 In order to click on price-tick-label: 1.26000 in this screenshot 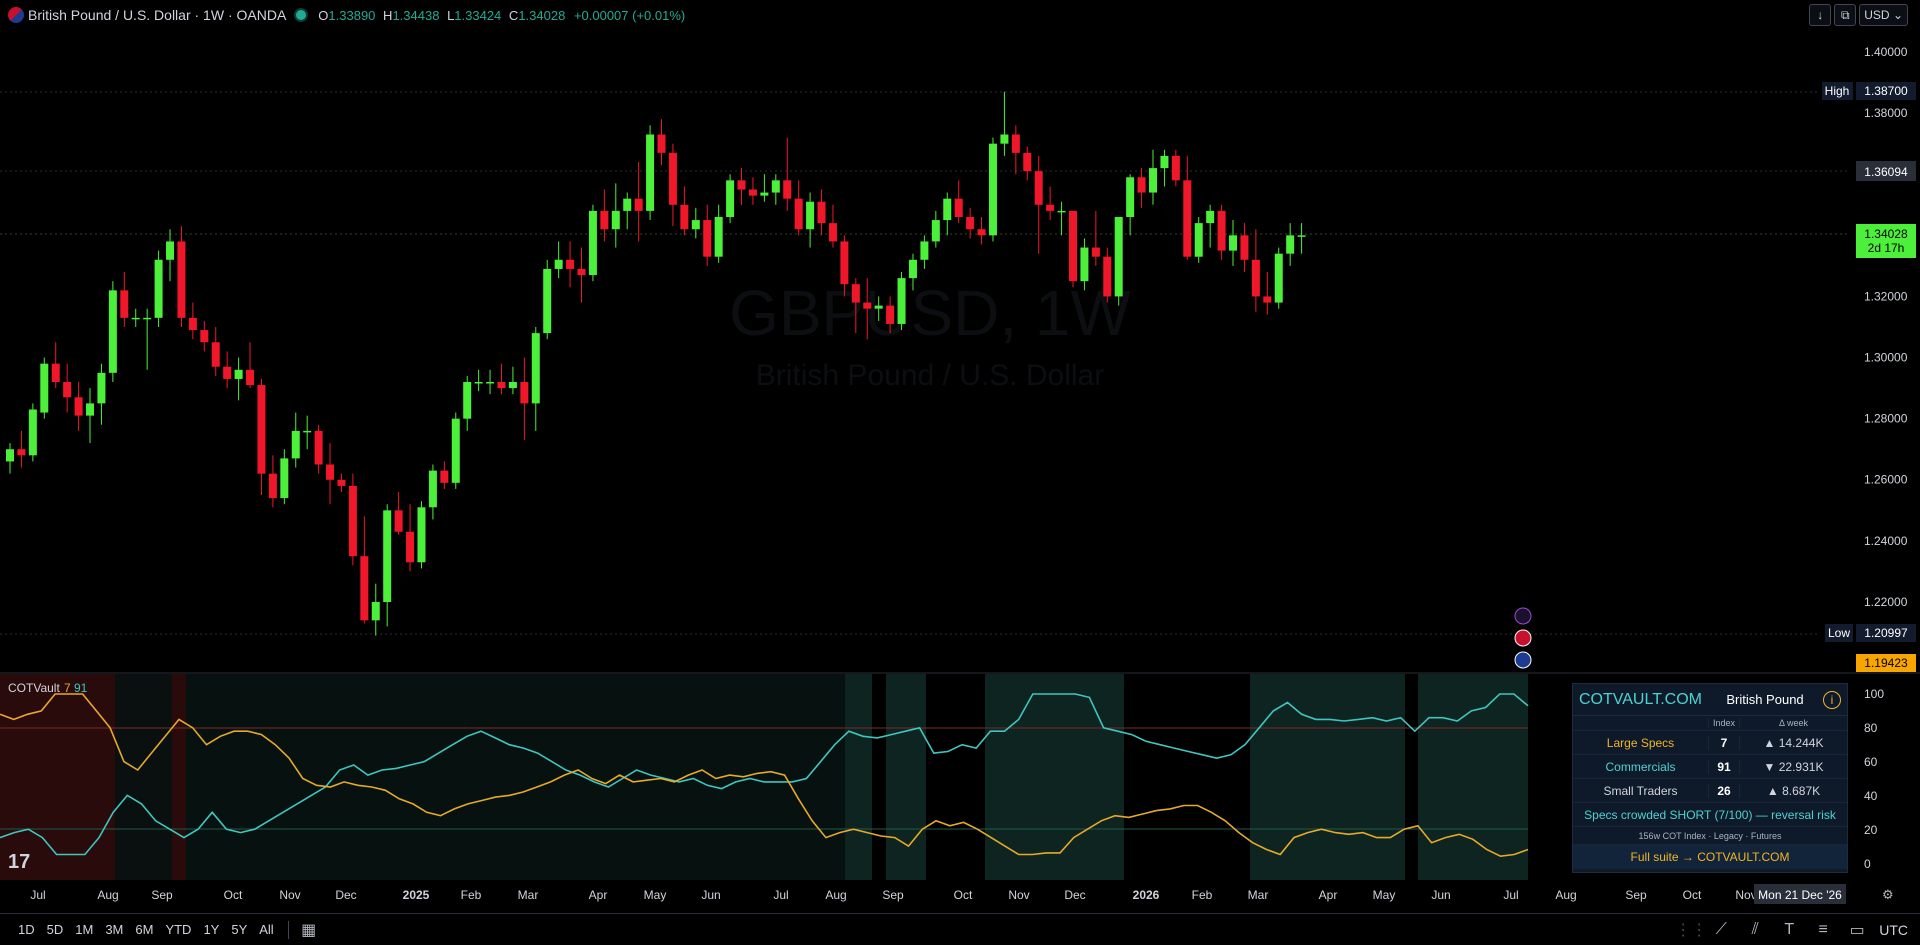, I will do `click(1886, 480)`.